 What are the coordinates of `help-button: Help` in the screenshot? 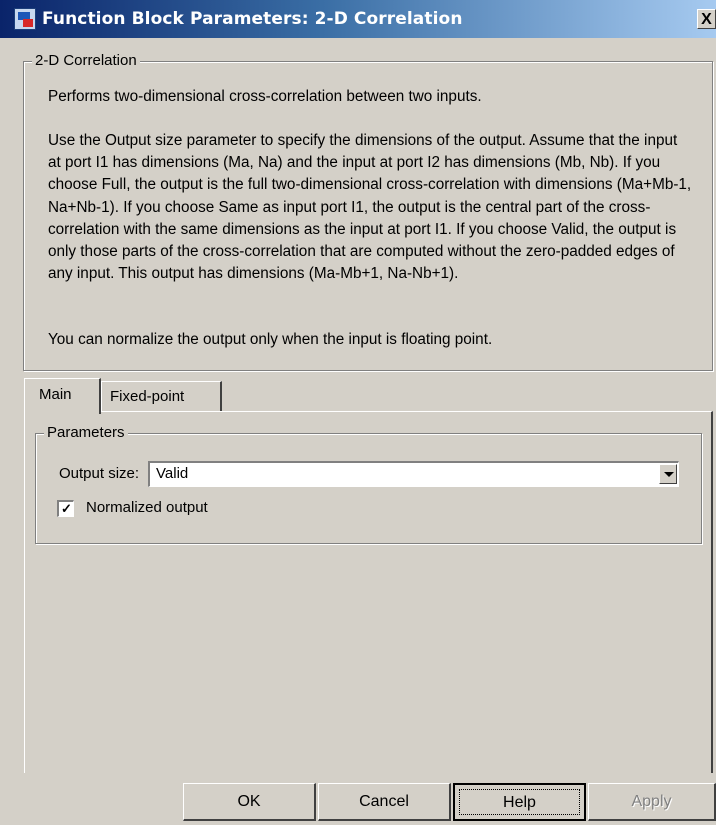 It's located at (519, 802).